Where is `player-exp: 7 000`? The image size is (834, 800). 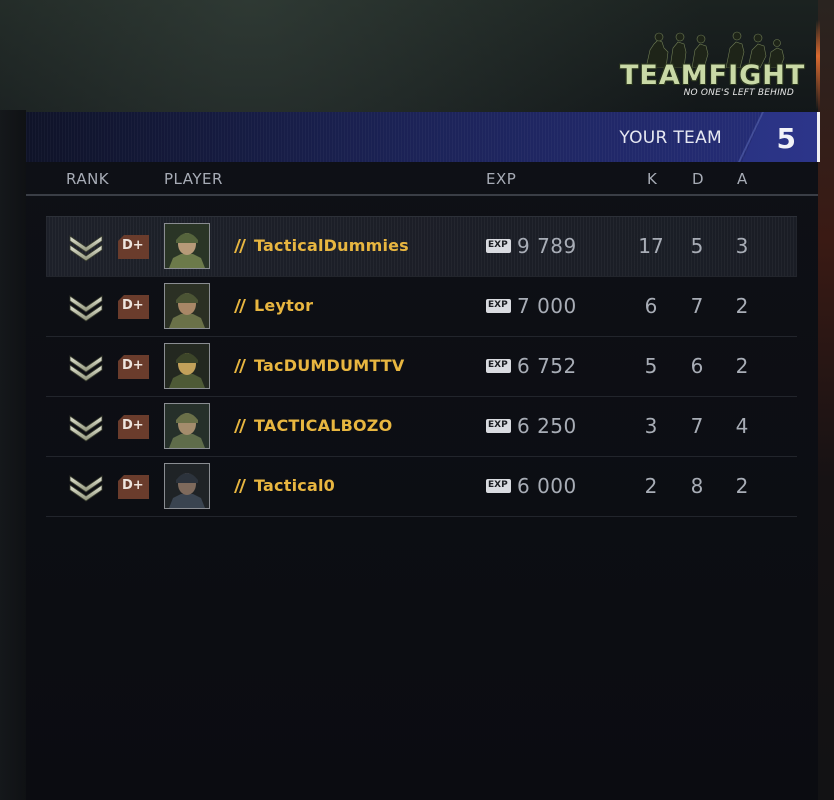
player-exp: 7 000 is located at coordinates (547, 306).